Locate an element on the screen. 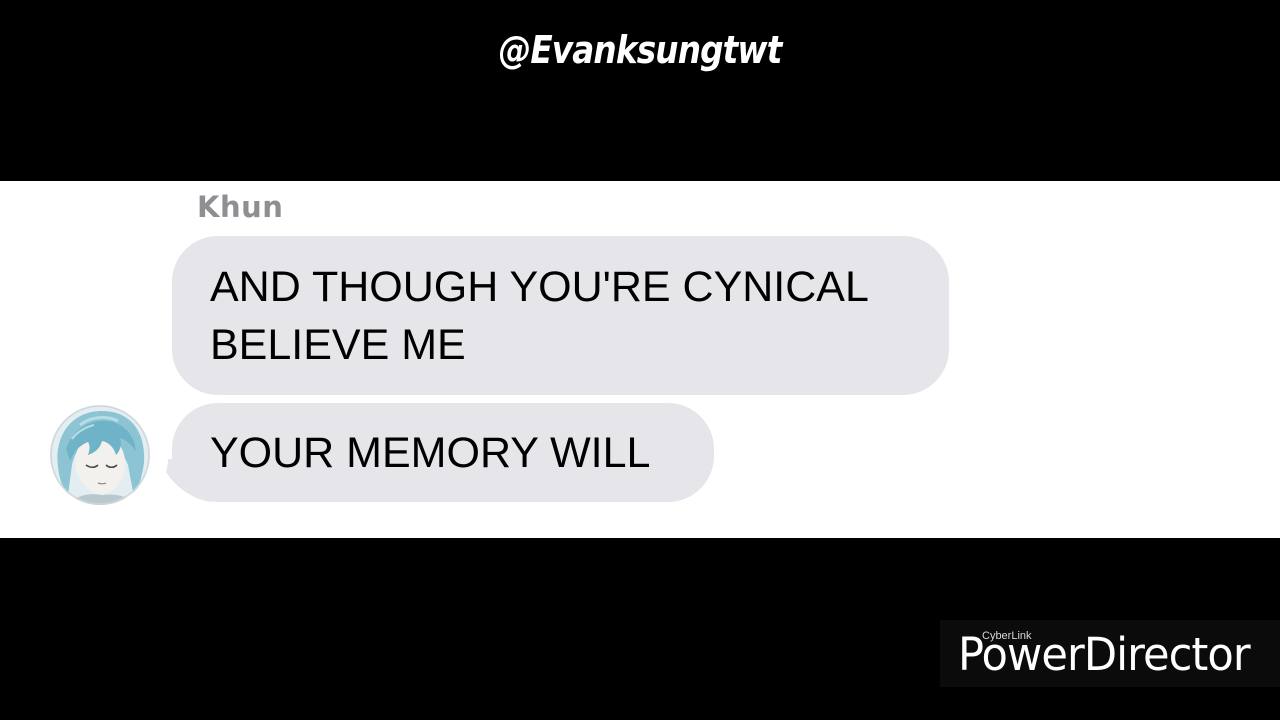  message-bubble: AND THOUGH YOU'RE CYNICAL BELIEVE ME is located at coordinates (560, 315).